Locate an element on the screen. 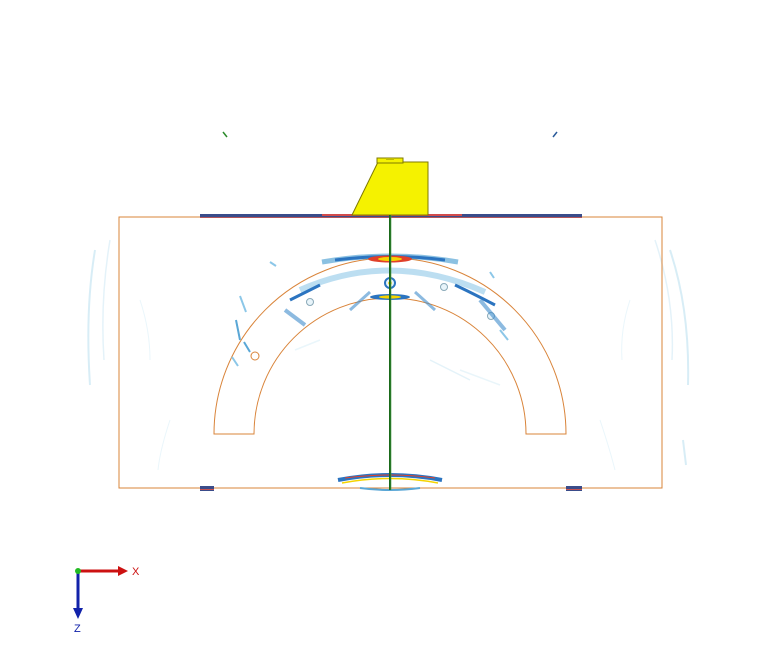 The height and width of the screenshot is (649, 781). y-axis-dot is located at coordinates (78, 571).